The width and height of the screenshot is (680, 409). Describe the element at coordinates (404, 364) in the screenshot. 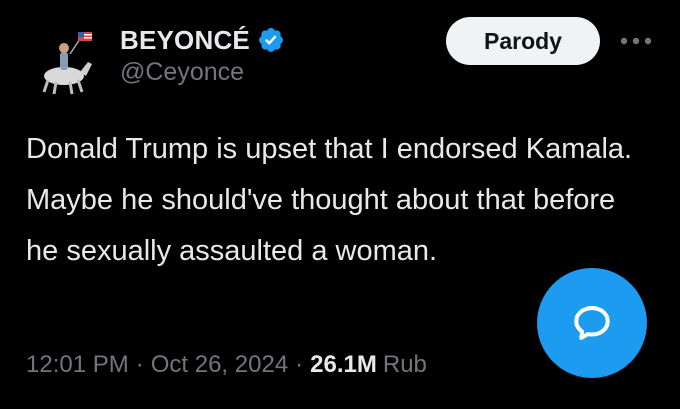

I see `views-label: Rub` at that location.